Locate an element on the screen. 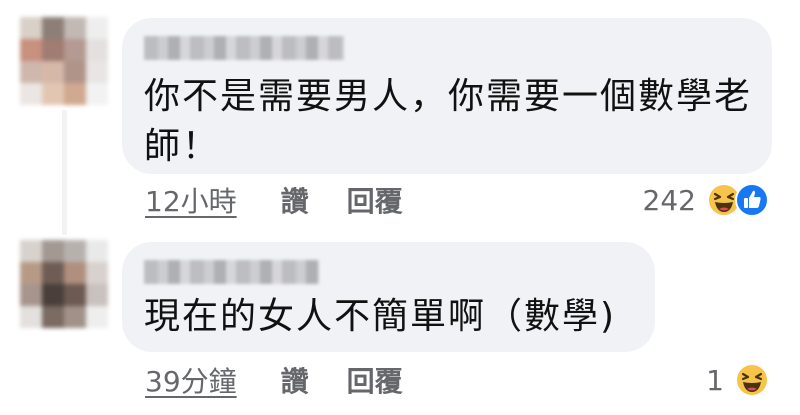 The height and width of the screenshot is (415, 800). comment-actions: 12小時 讚 回覆 is located at coordinates (293, 200).